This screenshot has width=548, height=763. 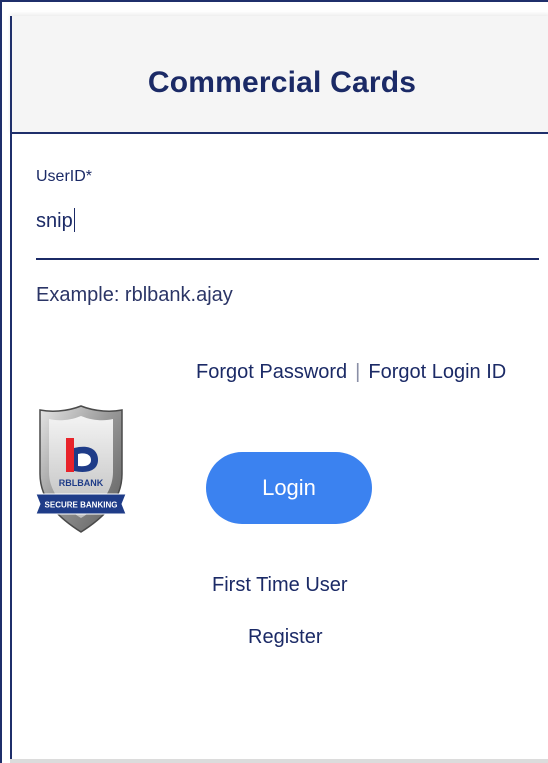 What do you see at coordinates (134, 295) in the screenshot?
I see `userid-example-hint: Example: rblbank.ajay` at bounding box center [134, 295].